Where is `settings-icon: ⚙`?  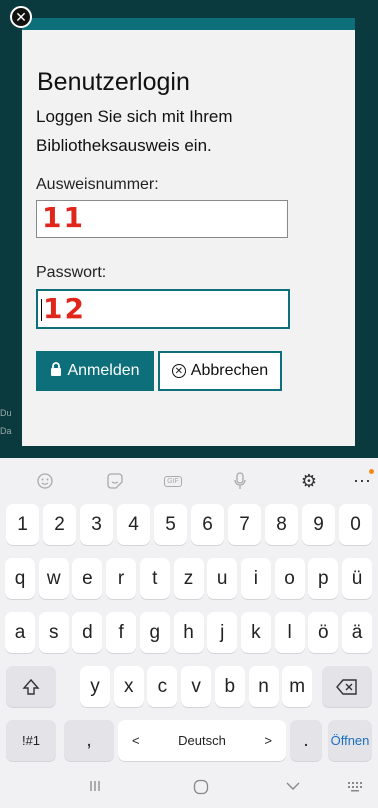 settings-icon: ⚙ is located at coordinates (309, 481).